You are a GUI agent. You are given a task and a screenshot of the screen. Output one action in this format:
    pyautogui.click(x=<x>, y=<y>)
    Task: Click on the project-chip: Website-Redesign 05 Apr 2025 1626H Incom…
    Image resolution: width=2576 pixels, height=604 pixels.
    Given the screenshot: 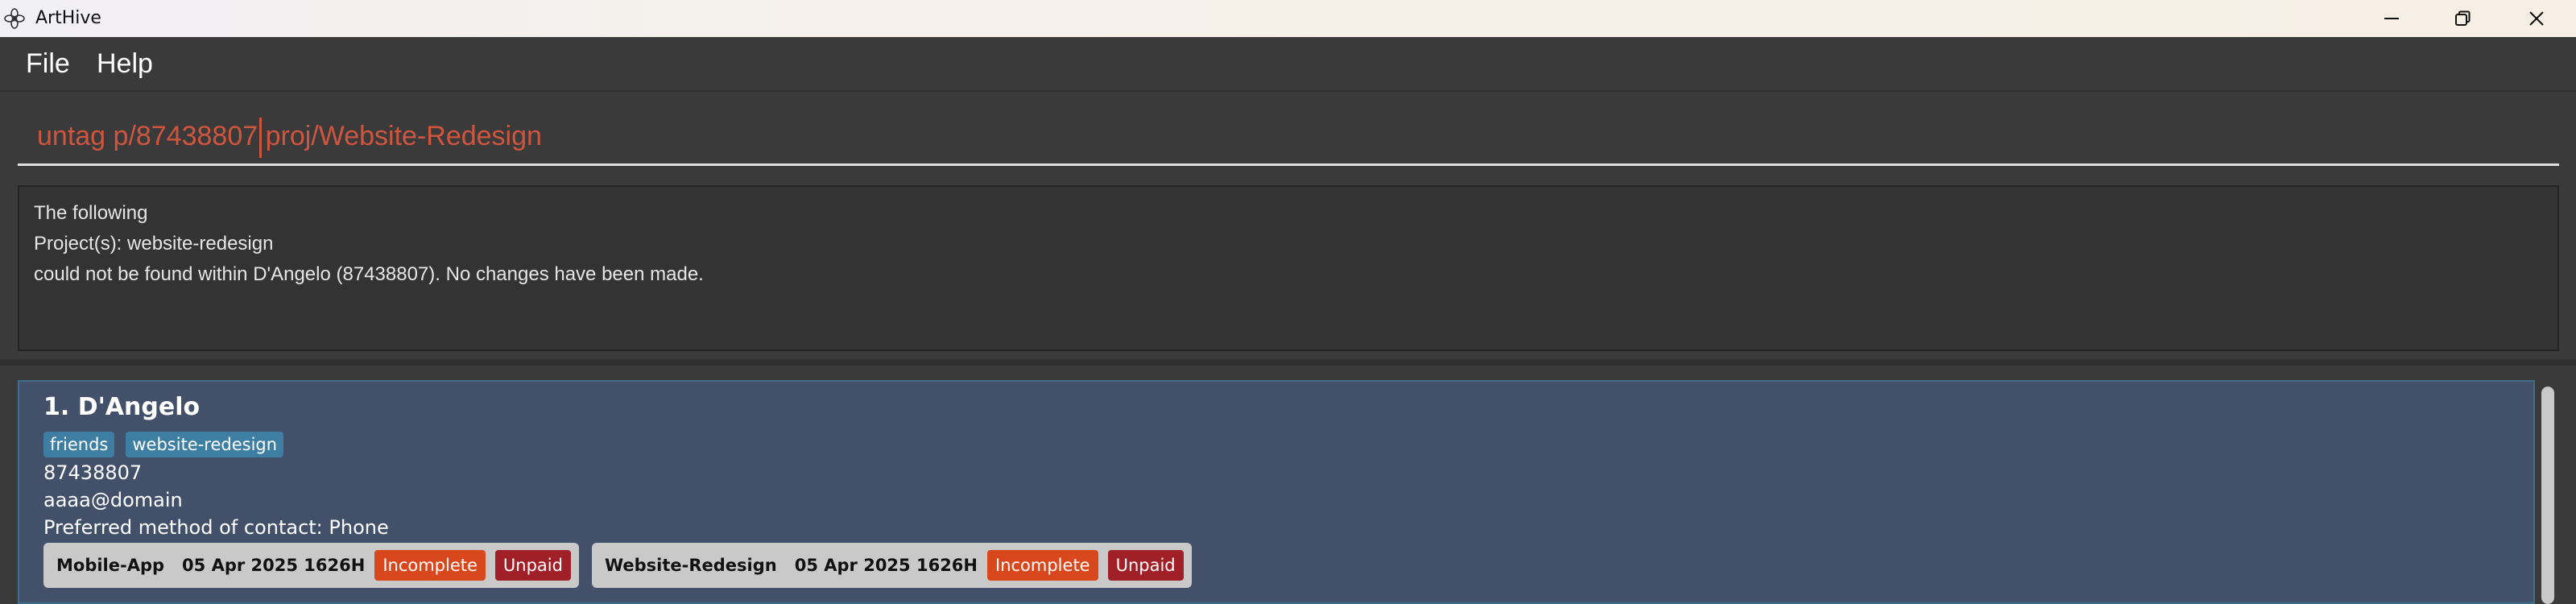 What is the action you would take?
    pyautogui.click(x=892, y=565)
    